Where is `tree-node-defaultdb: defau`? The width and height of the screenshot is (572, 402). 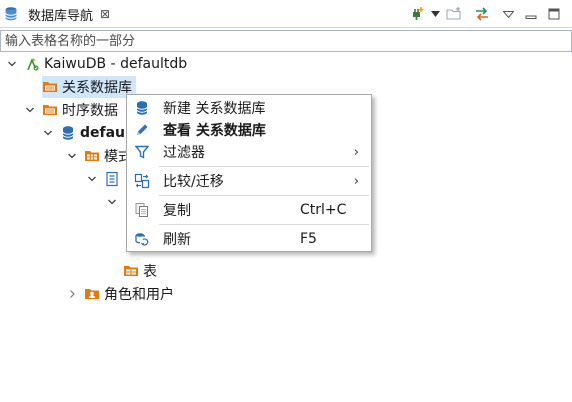
tree-node-defaultdb: defau is located at coordinates (83, 133).